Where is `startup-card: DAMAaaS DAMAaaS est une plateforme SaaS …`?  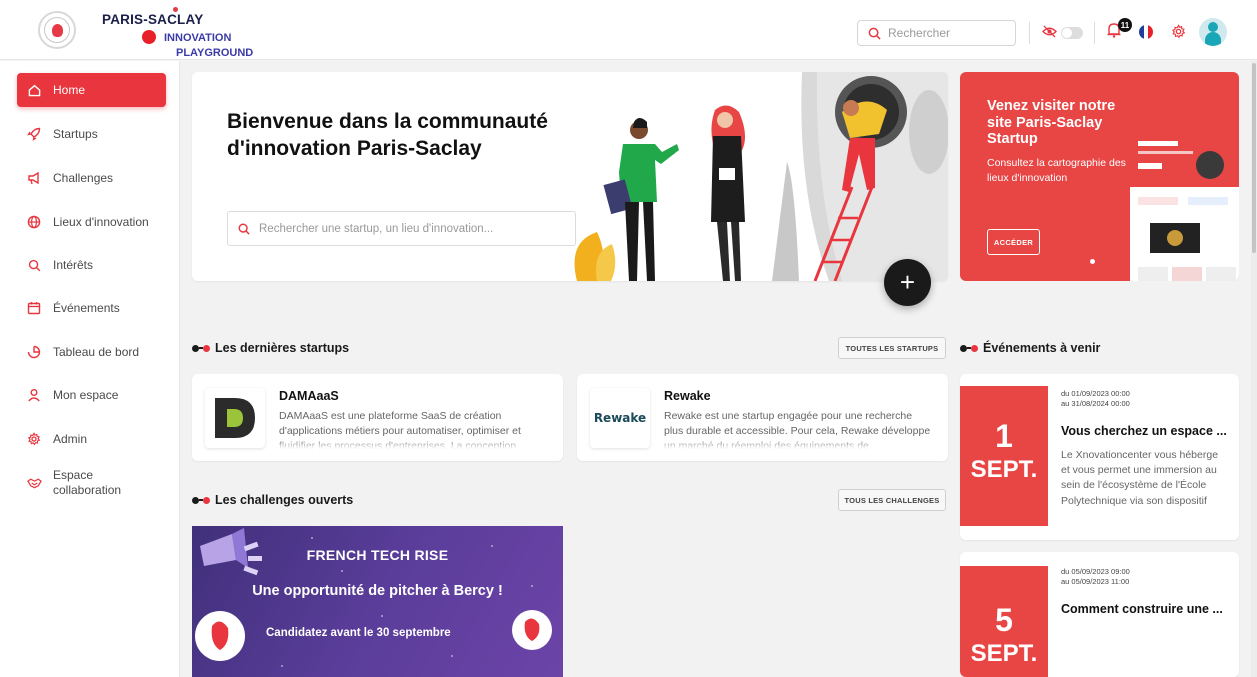 startup-card: DAMAaaS DAMAaaS est une plateforme SaaS … is located at coordinates (377, 417).